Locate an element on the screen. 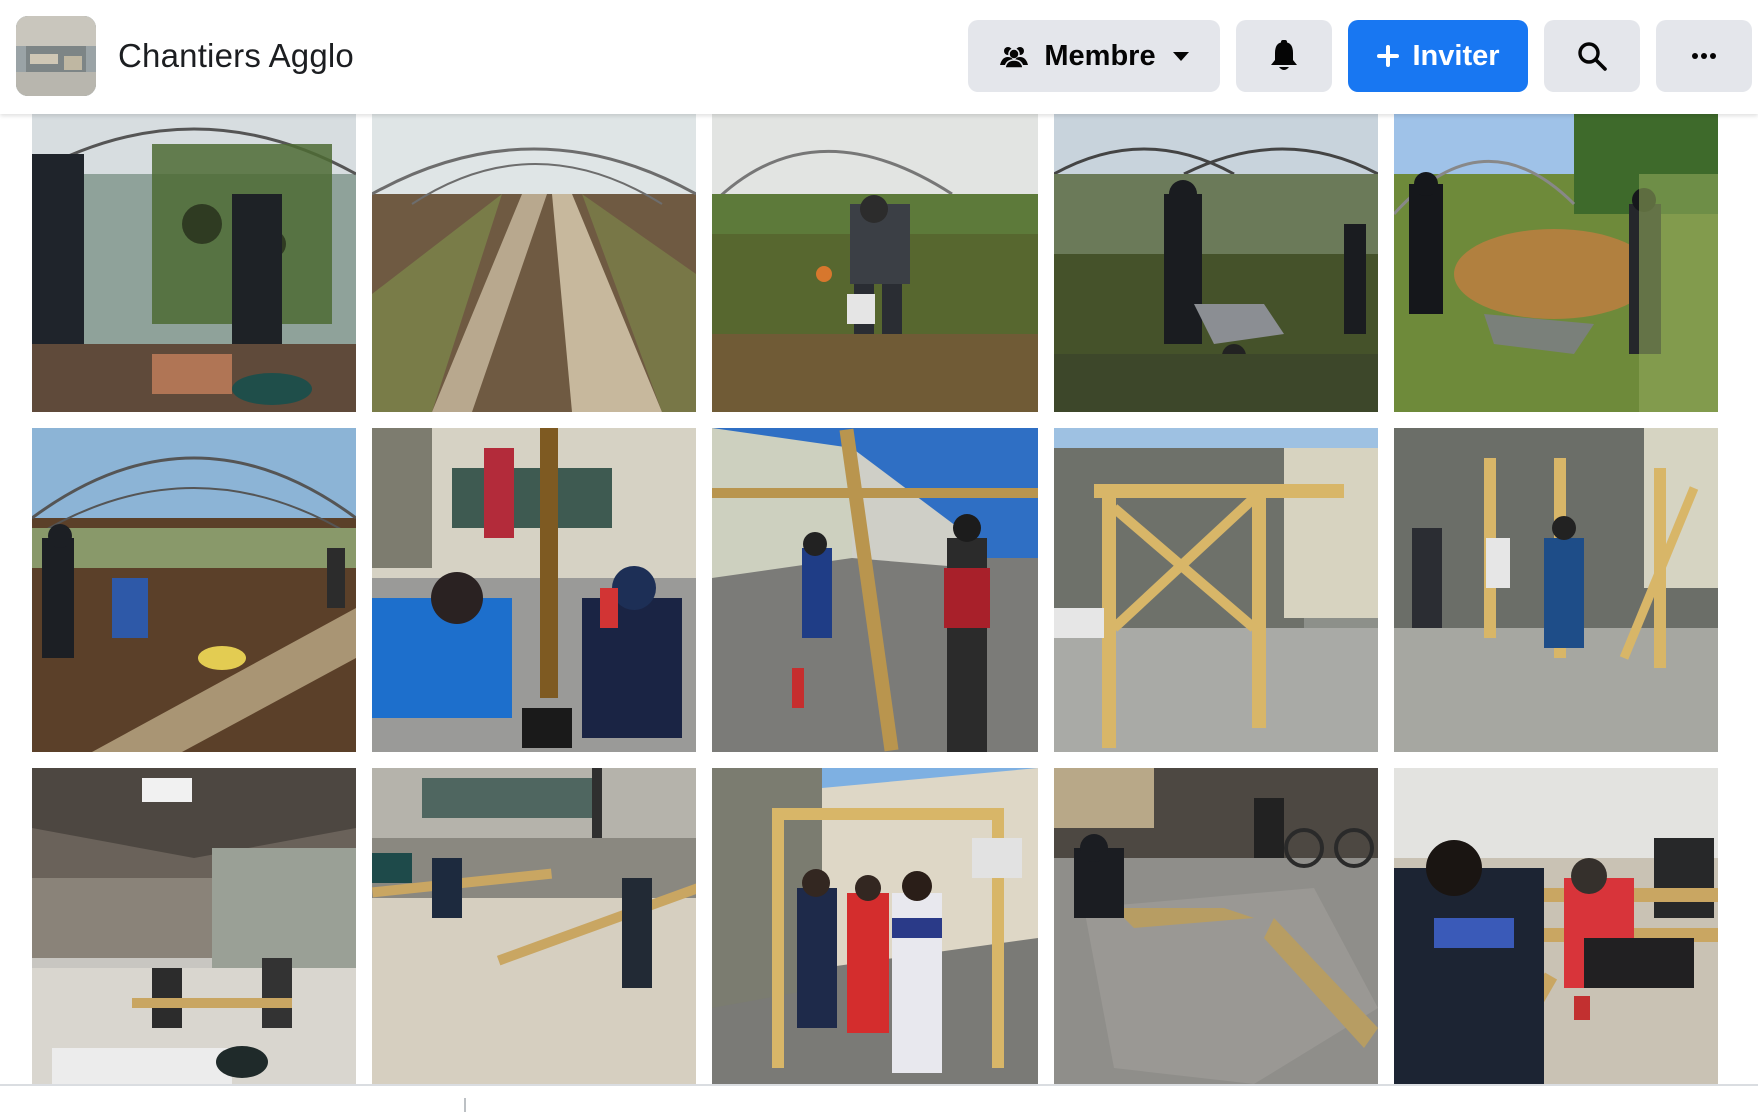  more-dots-icon is located at coordinates (1704, 56).